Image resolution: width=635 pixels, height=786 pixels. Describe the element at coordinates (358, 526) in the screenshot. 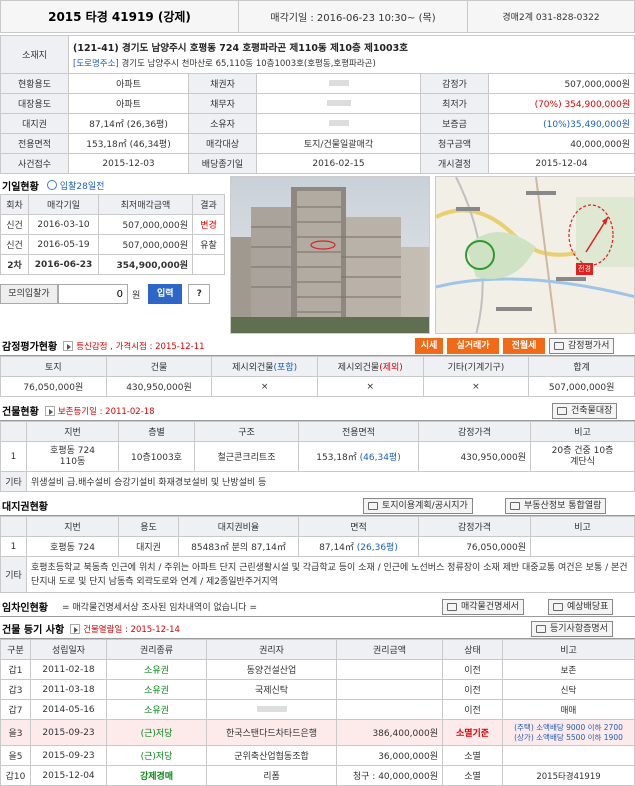

I see `col-header: 면적` at that location.